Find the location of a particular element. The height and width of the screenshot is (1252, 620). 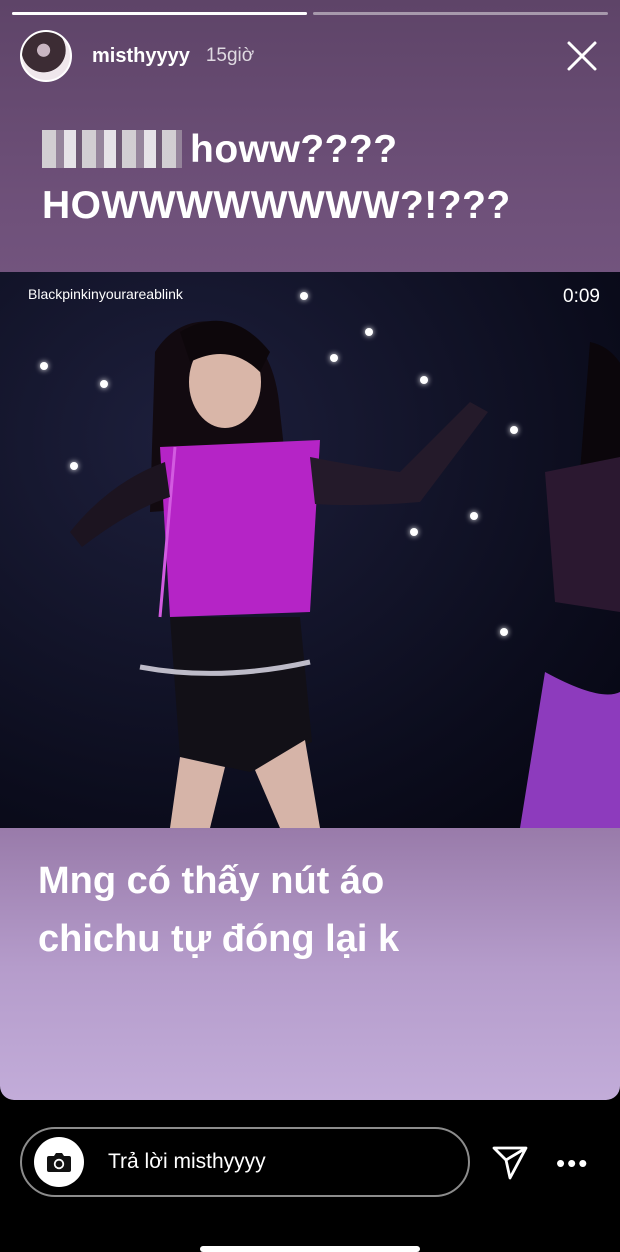

camera-icon is located at coordinates (59, 1162).